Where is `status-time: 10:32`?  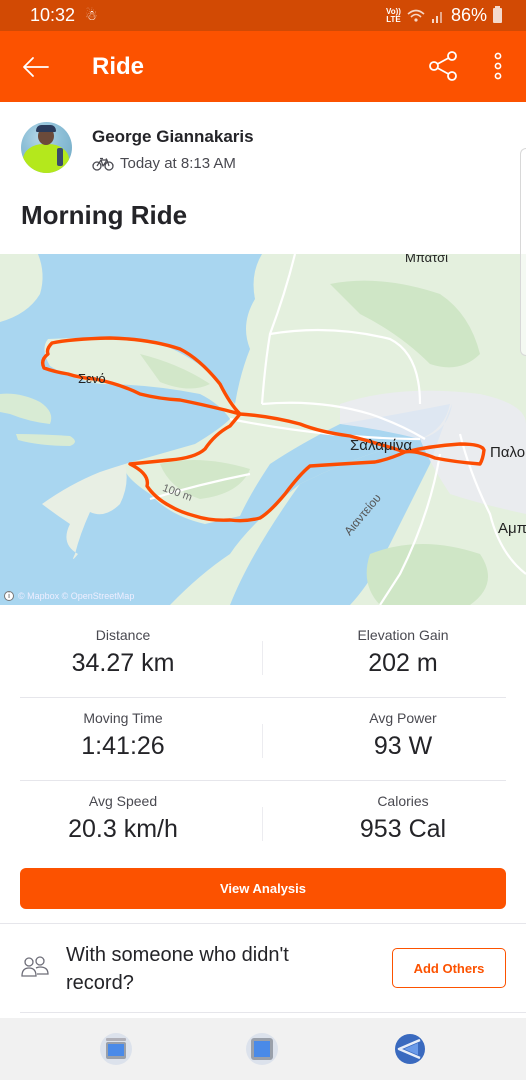 status-time: 10:32 is located at coordinates (53, 15).